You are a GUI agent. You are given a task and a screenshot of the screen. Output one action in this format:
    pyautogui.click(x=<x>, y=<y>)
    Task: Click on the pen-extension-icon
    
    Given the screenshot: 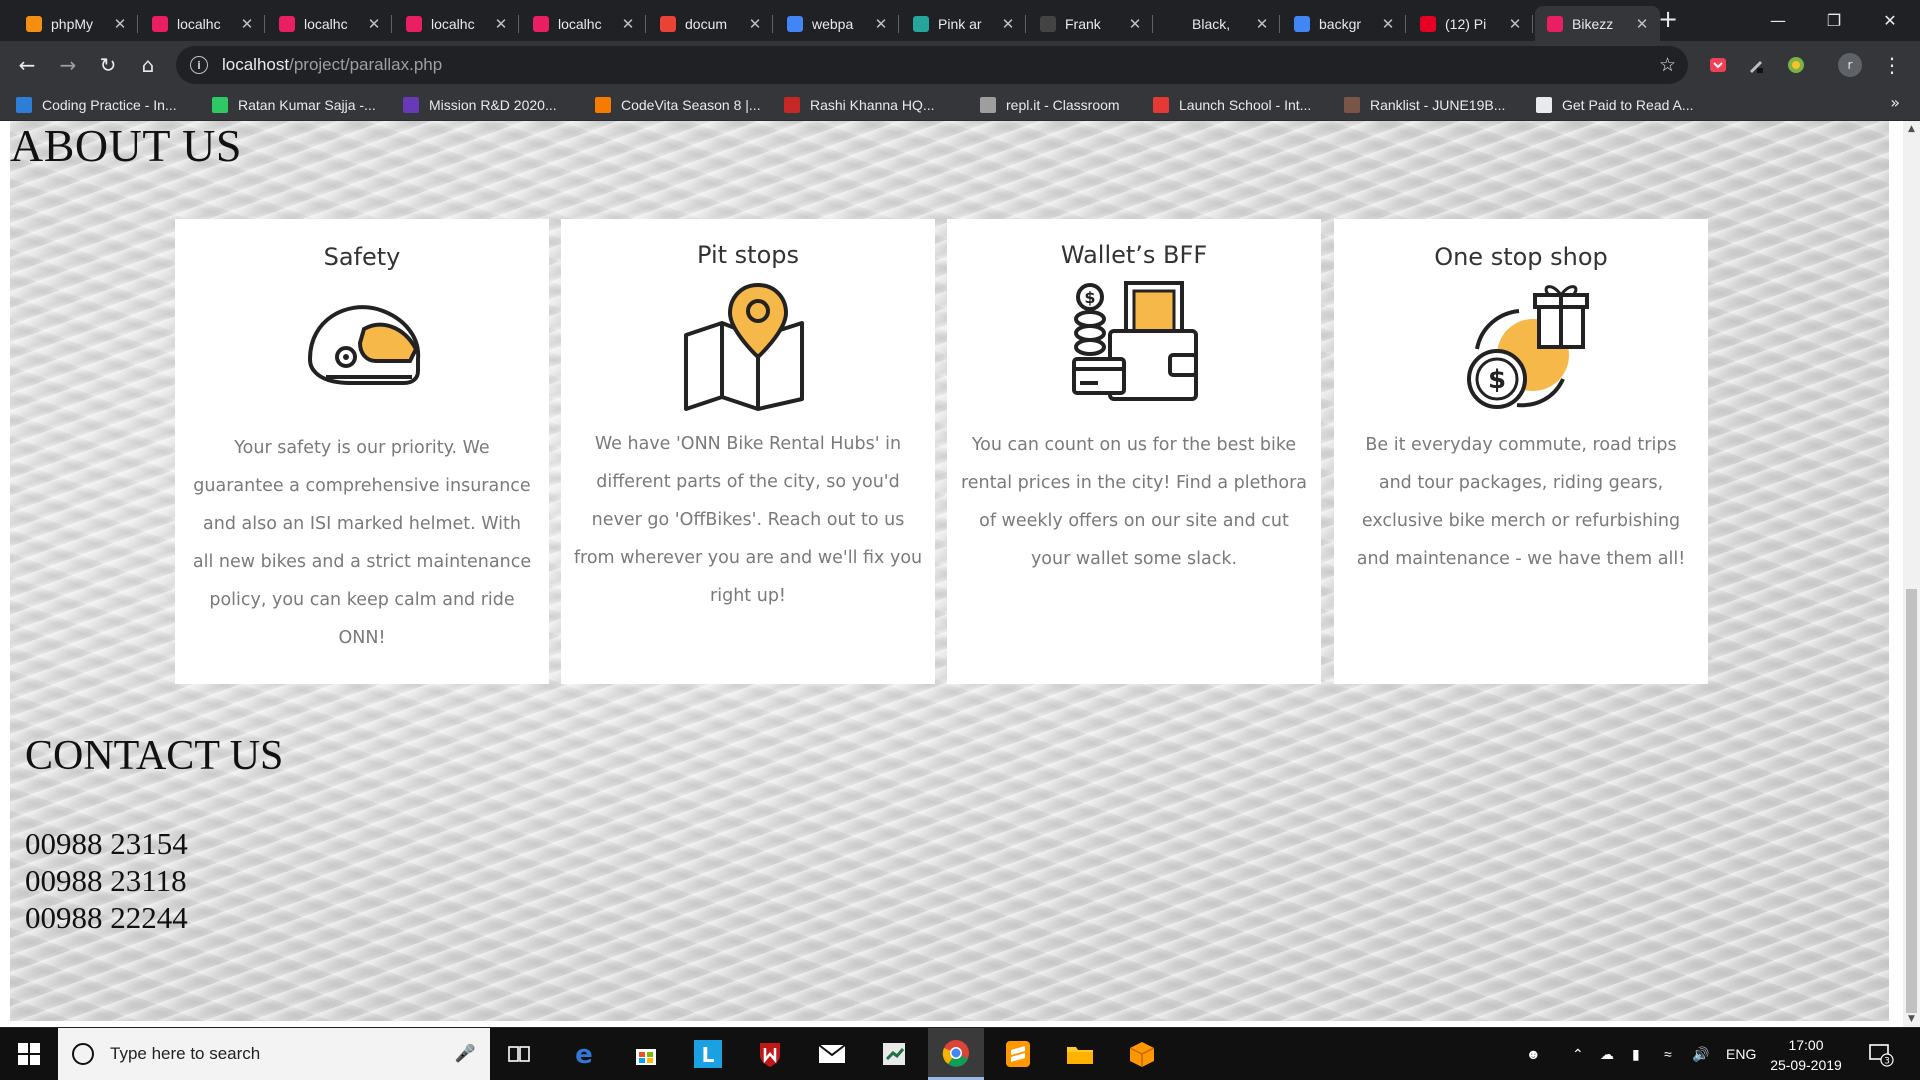 What is the action you would take?
    pyautogui.click(x=1756, y=65)
    